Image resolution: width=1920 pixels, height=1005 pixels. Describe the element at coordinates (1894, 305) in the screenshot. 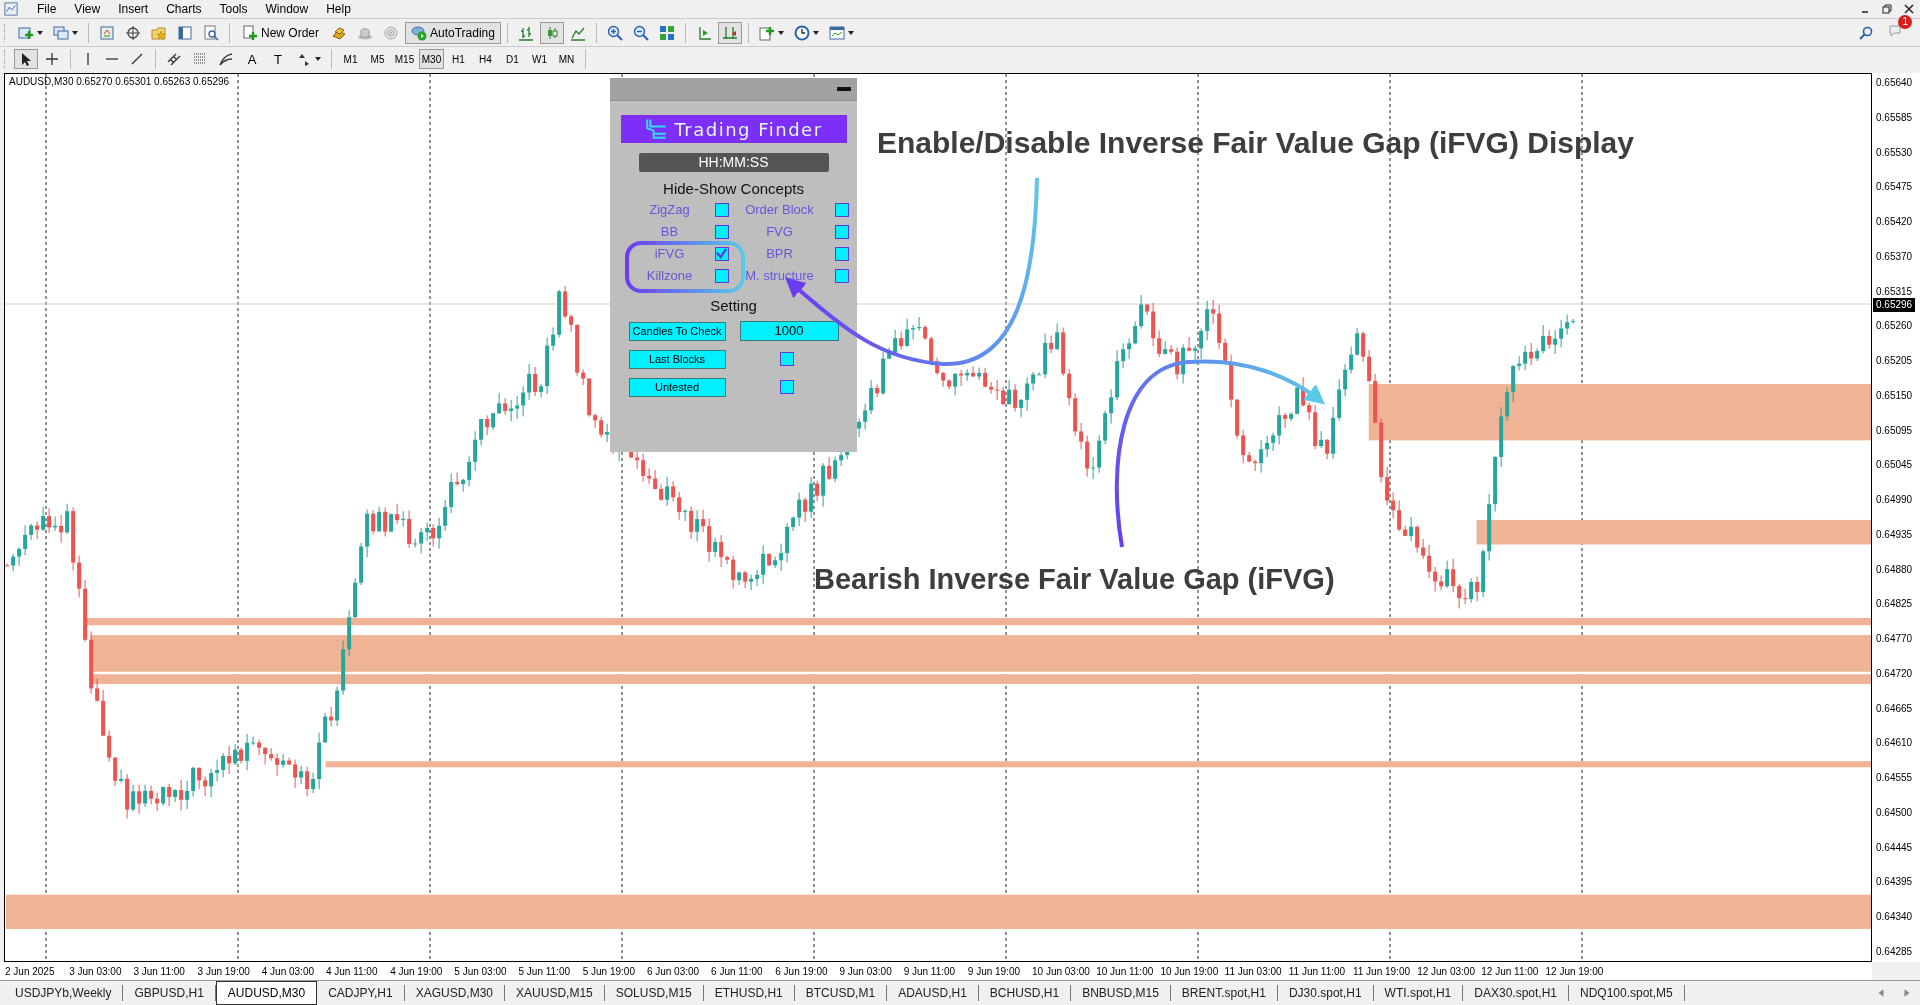

I see `current-price-label: 0.65296` at that location.